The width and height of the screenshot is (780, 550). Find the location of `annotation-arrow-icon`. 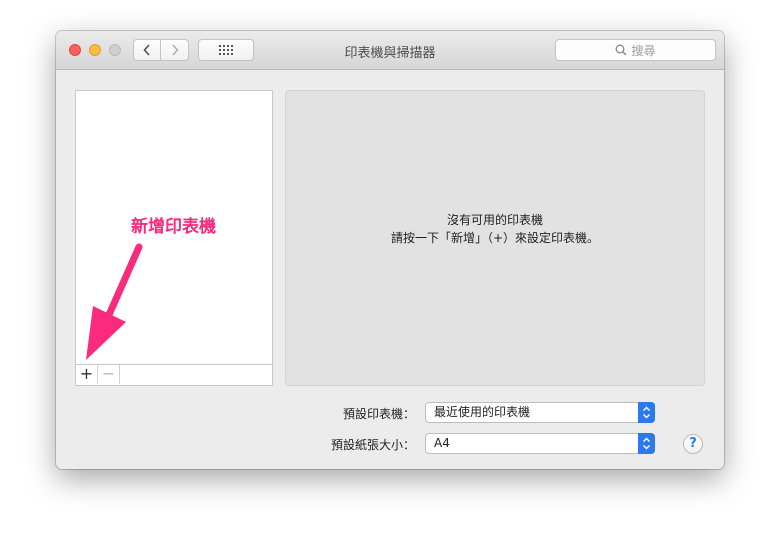

annotation-arrow-icon is located at coordinates (114, 301).